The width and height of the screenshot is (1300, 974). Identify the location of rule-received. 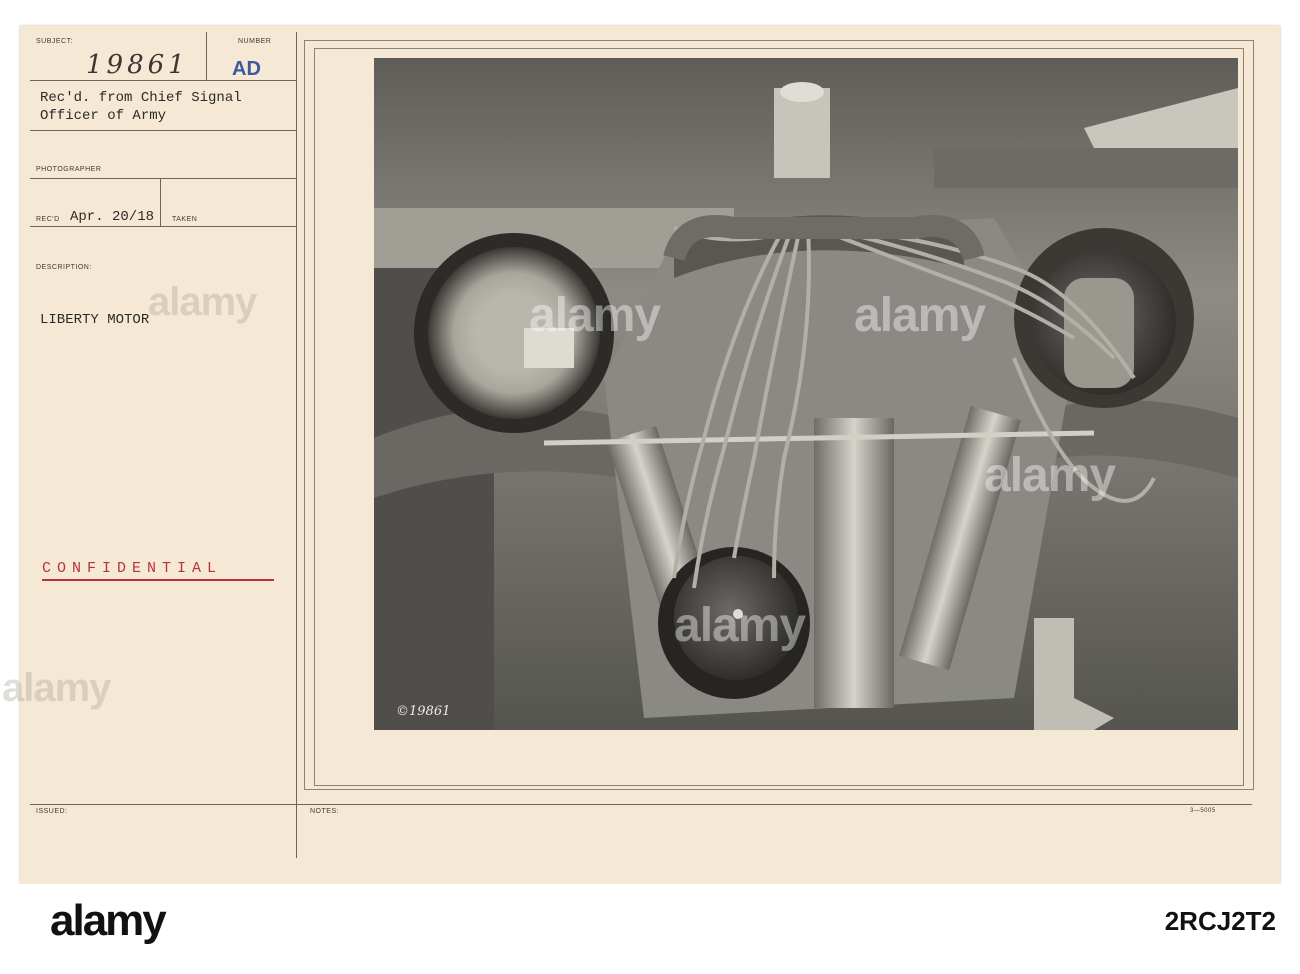
(163, 130).